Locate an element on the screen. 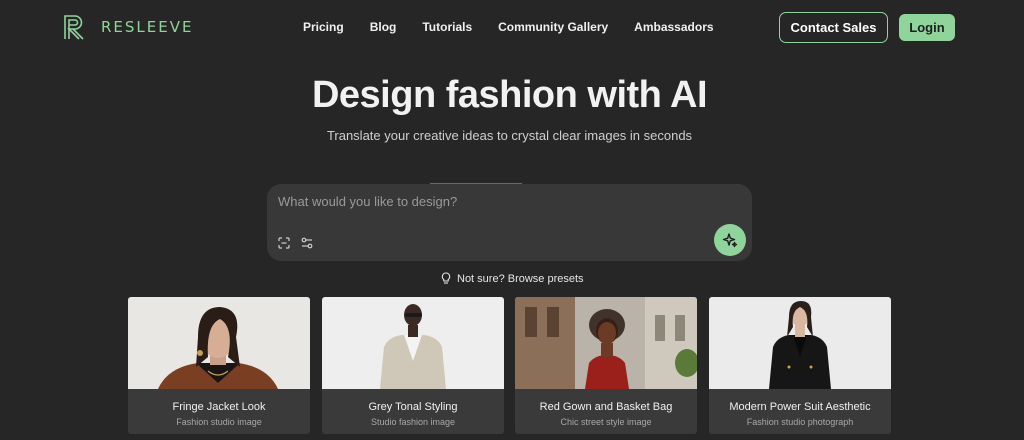 The width and height of the screenshot is (1024, 440). preset-title: Modern Power Suit Aesthetic is located at coordinates (800, 407).